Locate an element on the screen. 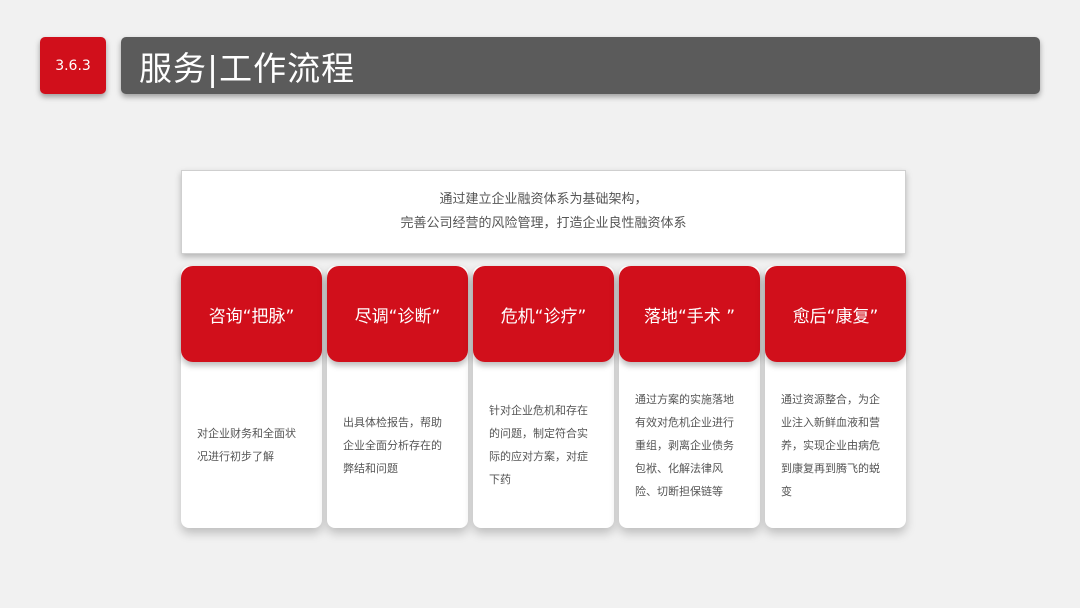  page-title: 服务|工作流程 is located at coordinates (247, 68).